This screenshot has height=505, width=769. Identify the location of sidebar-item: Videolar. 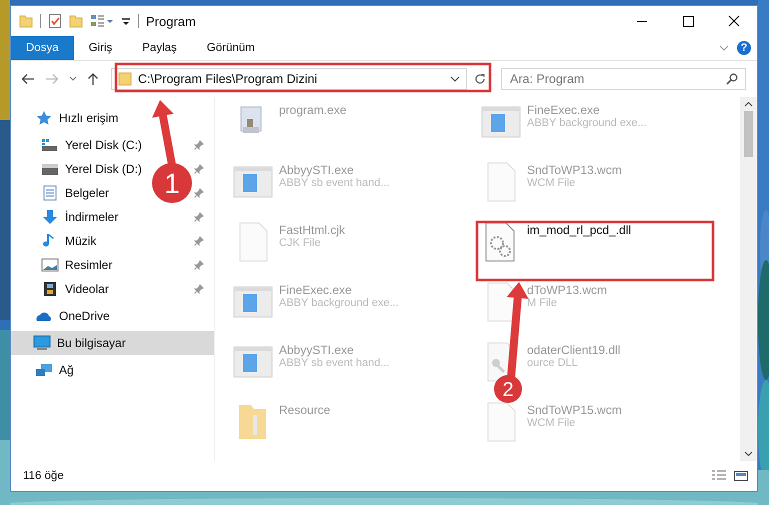
(60, 289).